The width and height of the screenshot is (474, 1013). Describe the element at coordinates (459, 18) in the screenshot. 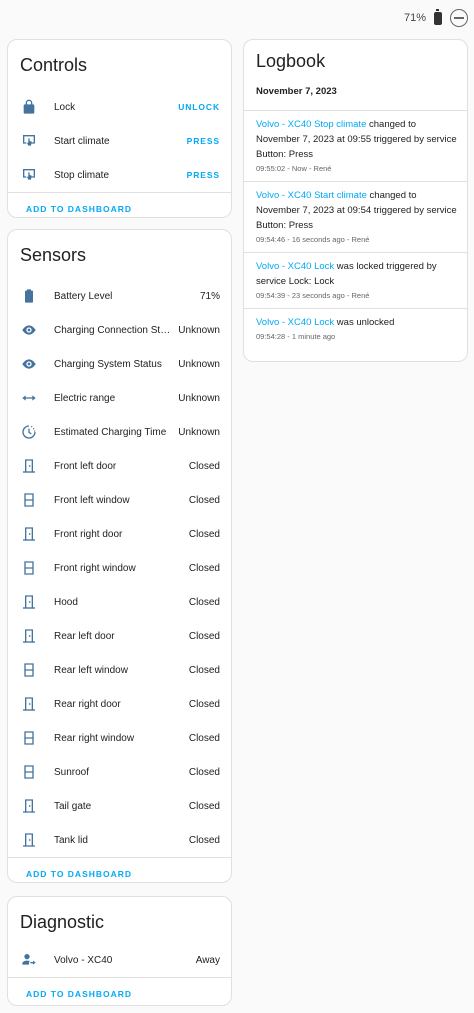

I see `volvo-logo-icon` at that location.